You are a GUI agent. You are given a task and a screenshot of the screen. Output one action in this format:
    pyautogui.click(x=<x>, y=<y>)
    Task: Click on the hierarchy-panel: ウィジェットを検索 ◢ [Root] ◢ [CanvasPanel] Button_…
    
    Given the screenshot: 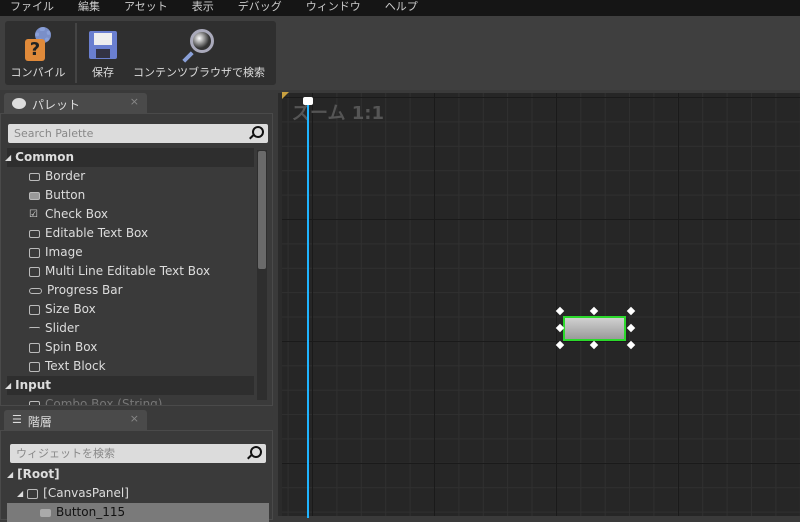 What is the action you would take?
    pyautogui.click(x=136, y=476)
    